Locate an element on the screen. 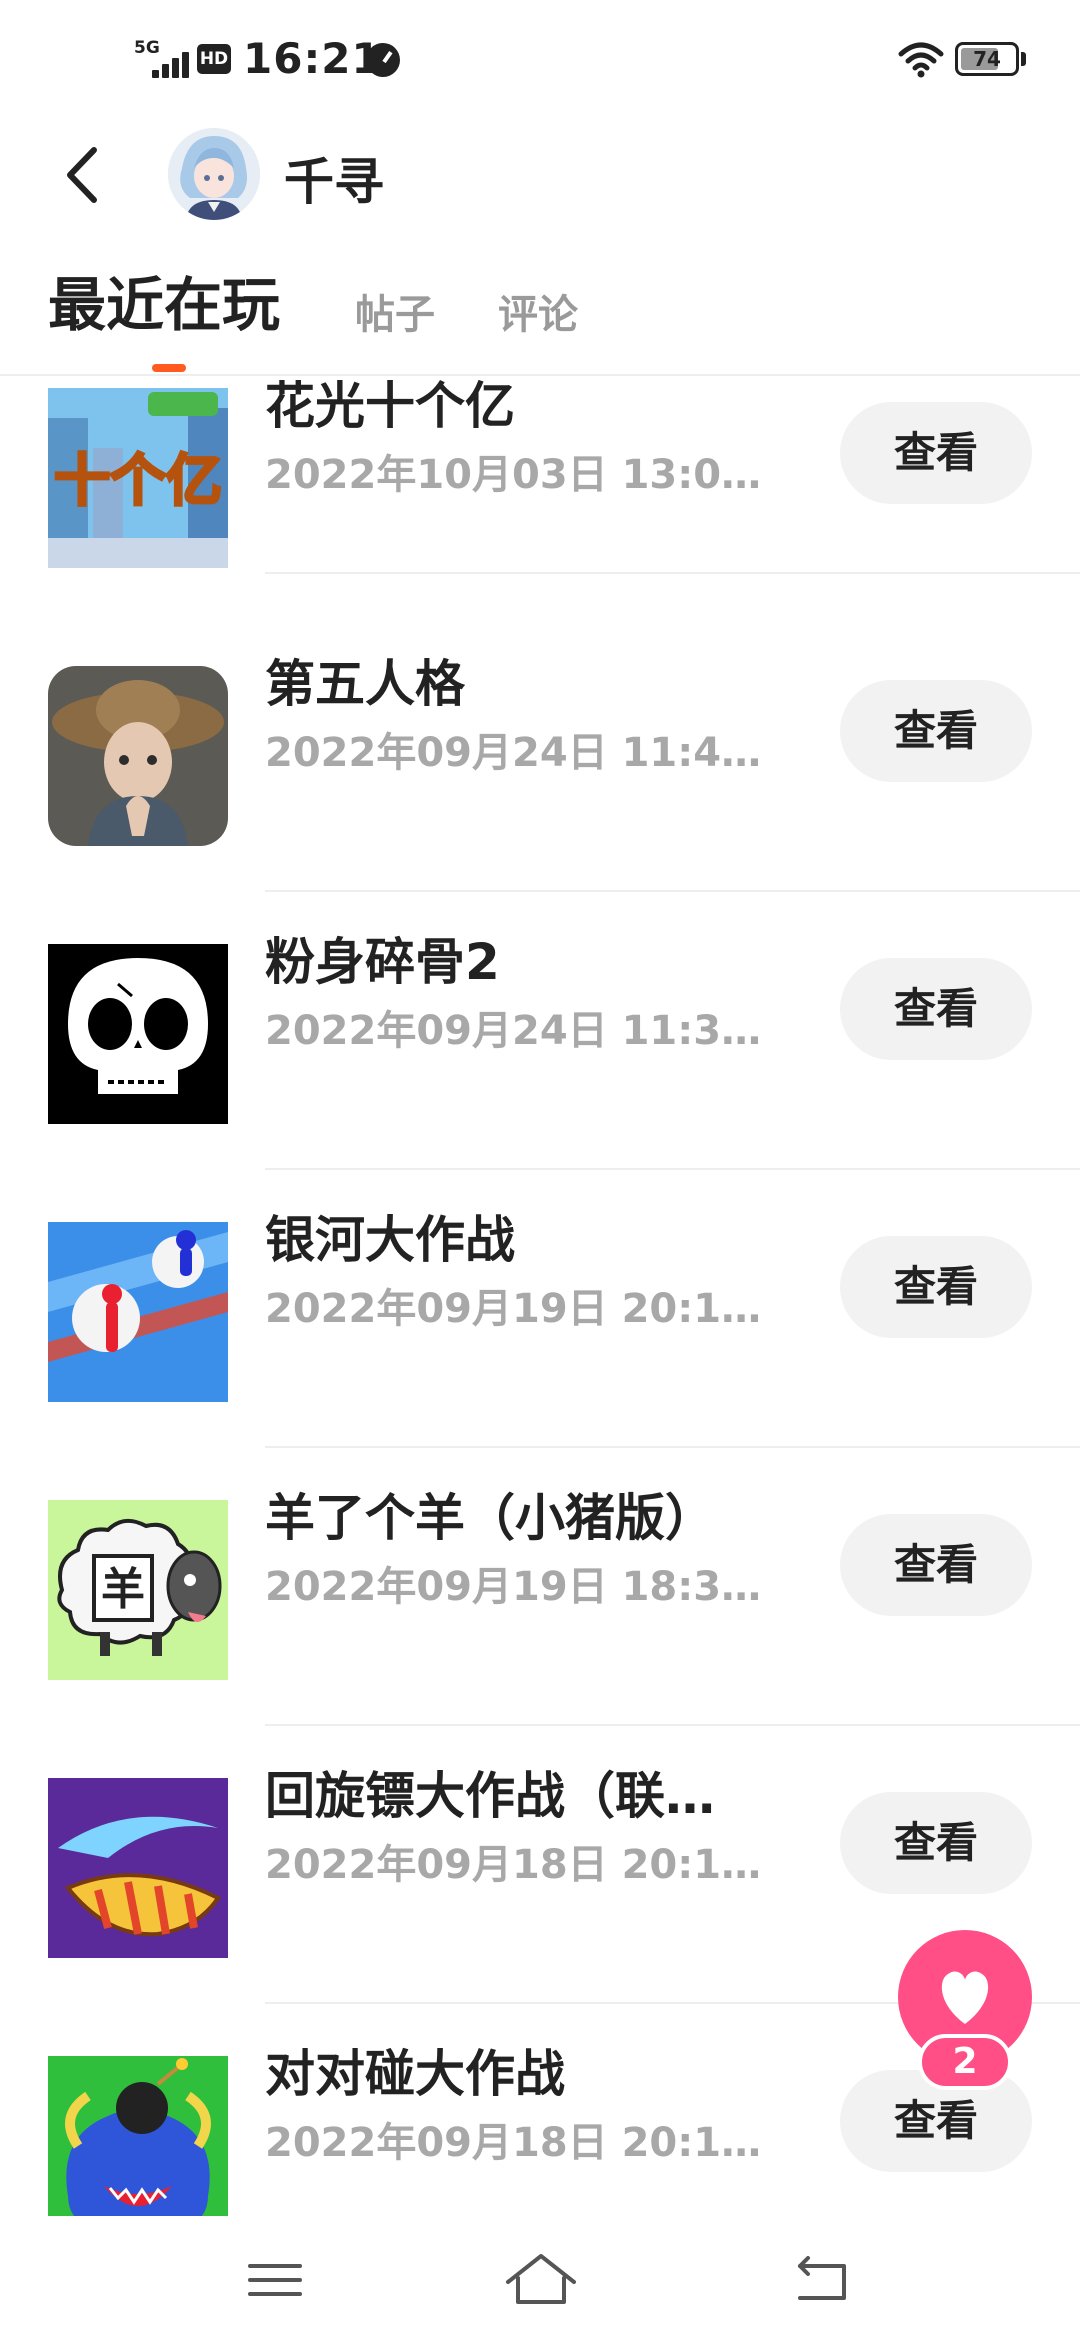 The width and height of the screenshot is (1080, 2340). signal-icon: 5G is located at coordinates (162, 58).